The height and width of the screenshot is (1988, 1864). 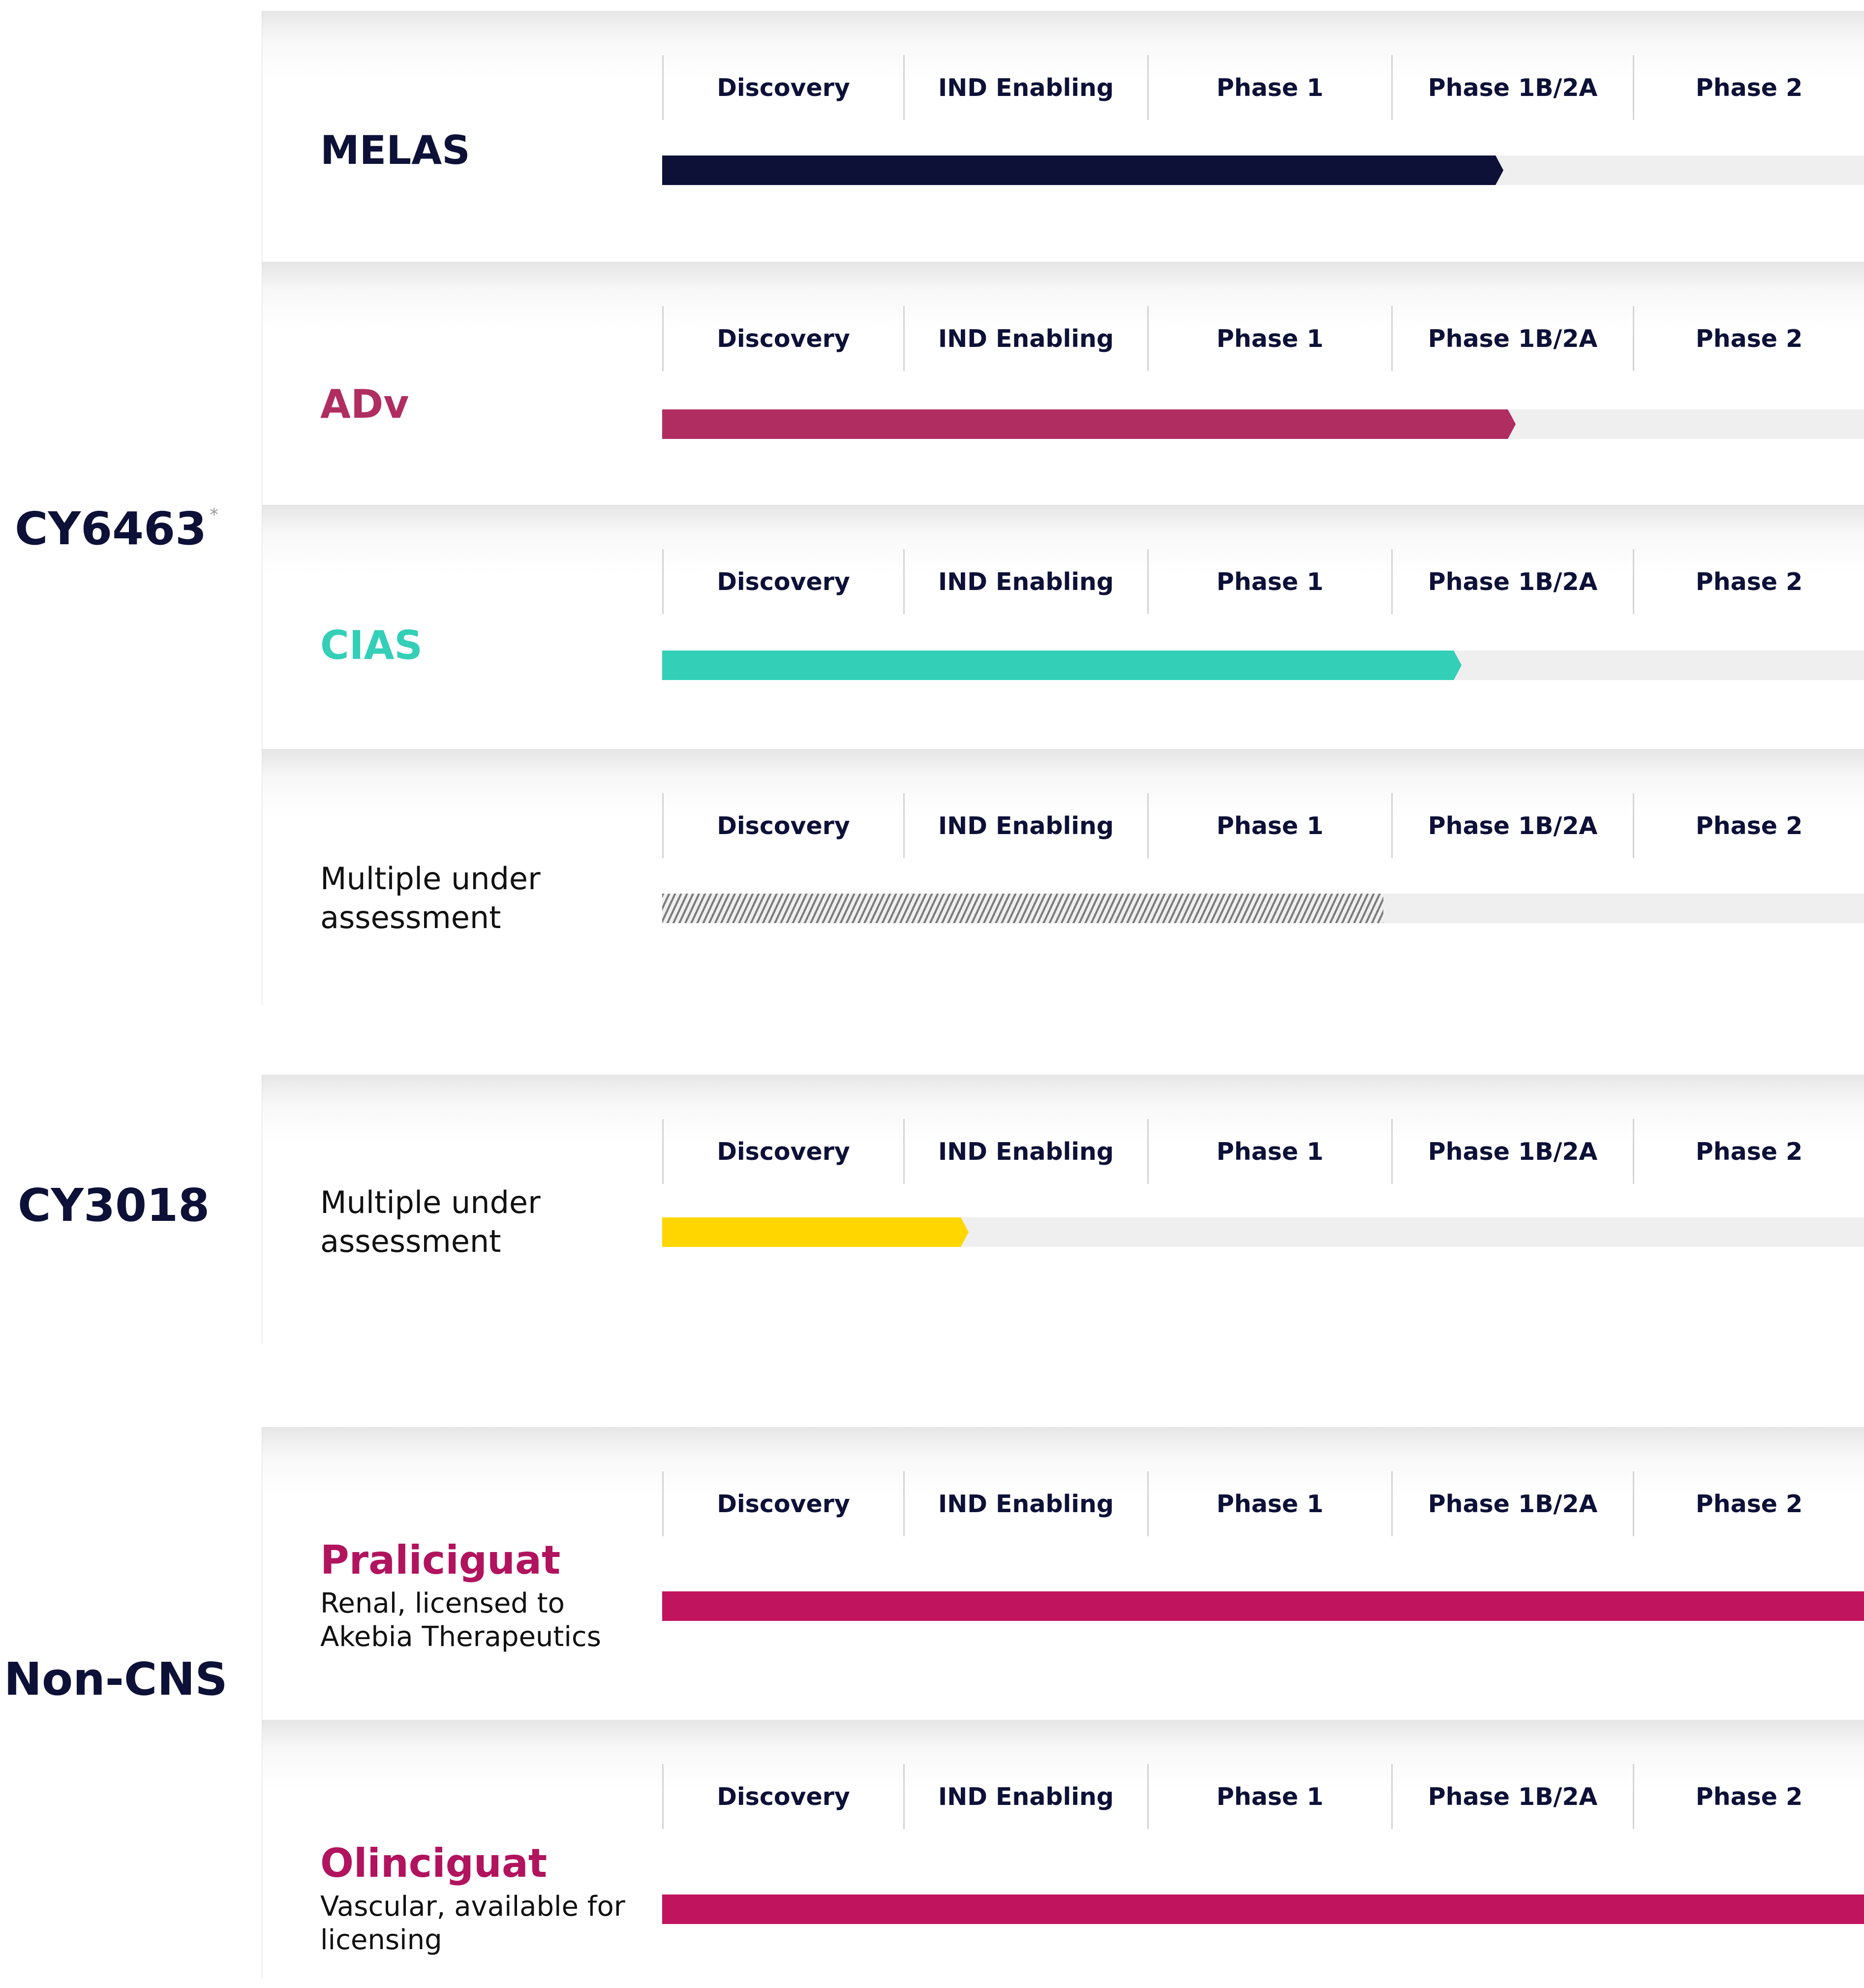 What do you see at coordinates (441, 1560) in the screenshot?
I see `indication-name: Praliciguat` at bounding box center [441, 1560].